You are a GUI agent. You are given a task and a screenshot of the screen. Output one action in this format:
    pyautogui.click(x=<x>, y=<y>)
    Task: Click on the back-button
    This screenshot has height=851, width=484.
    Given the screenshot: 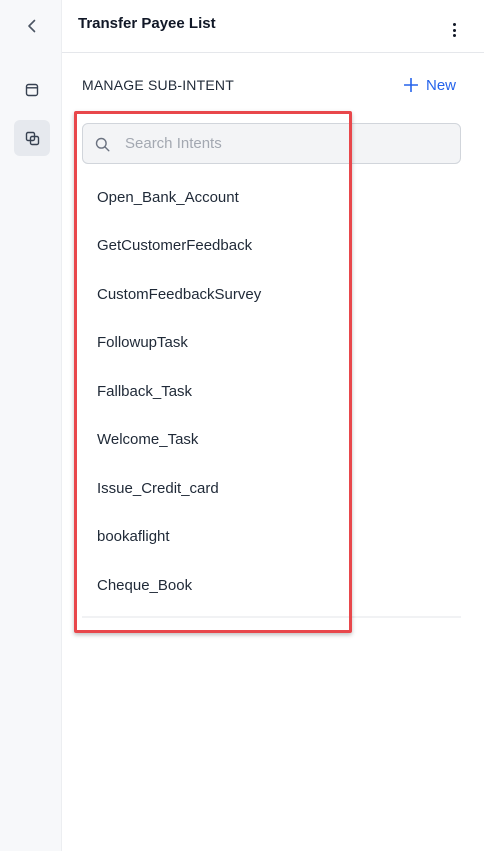 What is the action you would take?
    pyautogui.click(x=32, y=26)
    